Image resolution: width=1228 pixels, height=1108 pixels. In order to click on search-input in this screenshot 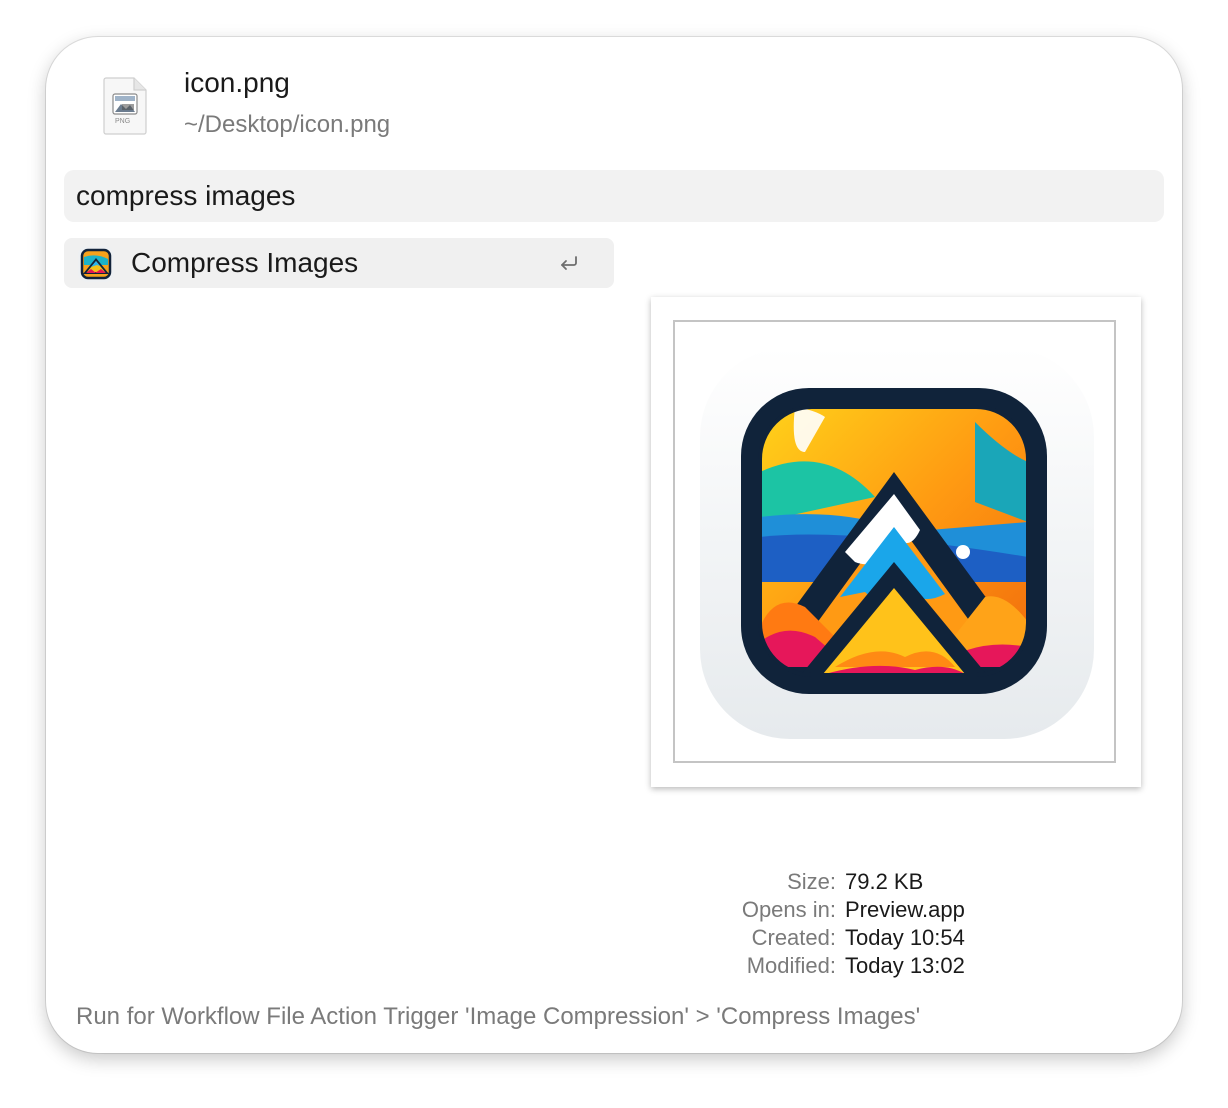, I will do `click(611, 196)`.